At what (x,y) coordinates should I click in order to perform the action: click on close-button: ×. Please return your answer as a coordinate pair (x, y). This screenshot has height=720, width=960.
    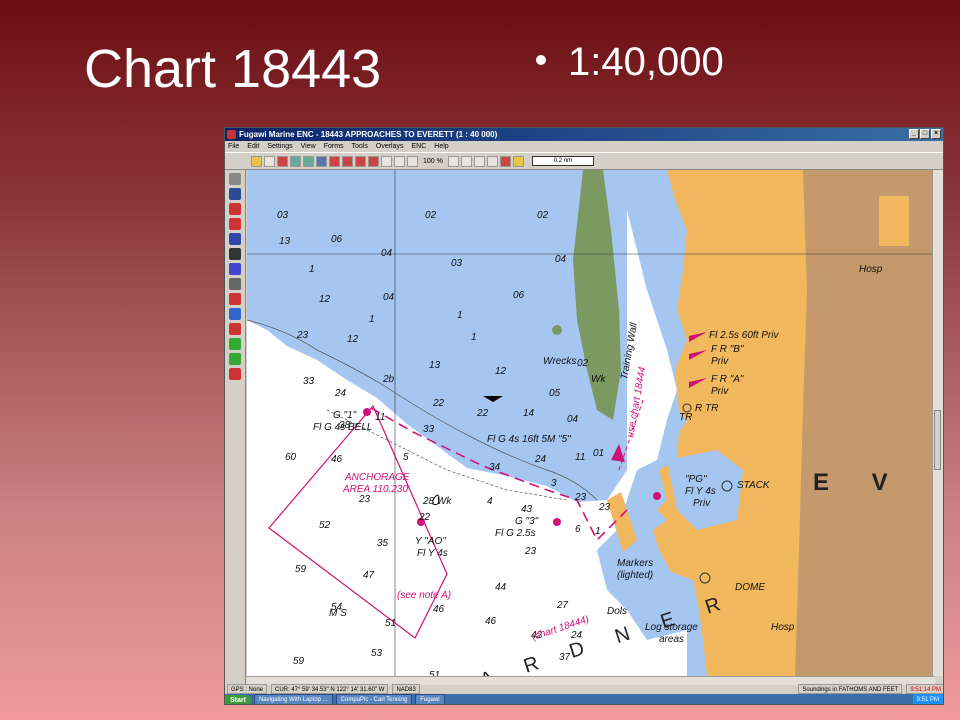
    Looking at the image, I should click on (936, 134).